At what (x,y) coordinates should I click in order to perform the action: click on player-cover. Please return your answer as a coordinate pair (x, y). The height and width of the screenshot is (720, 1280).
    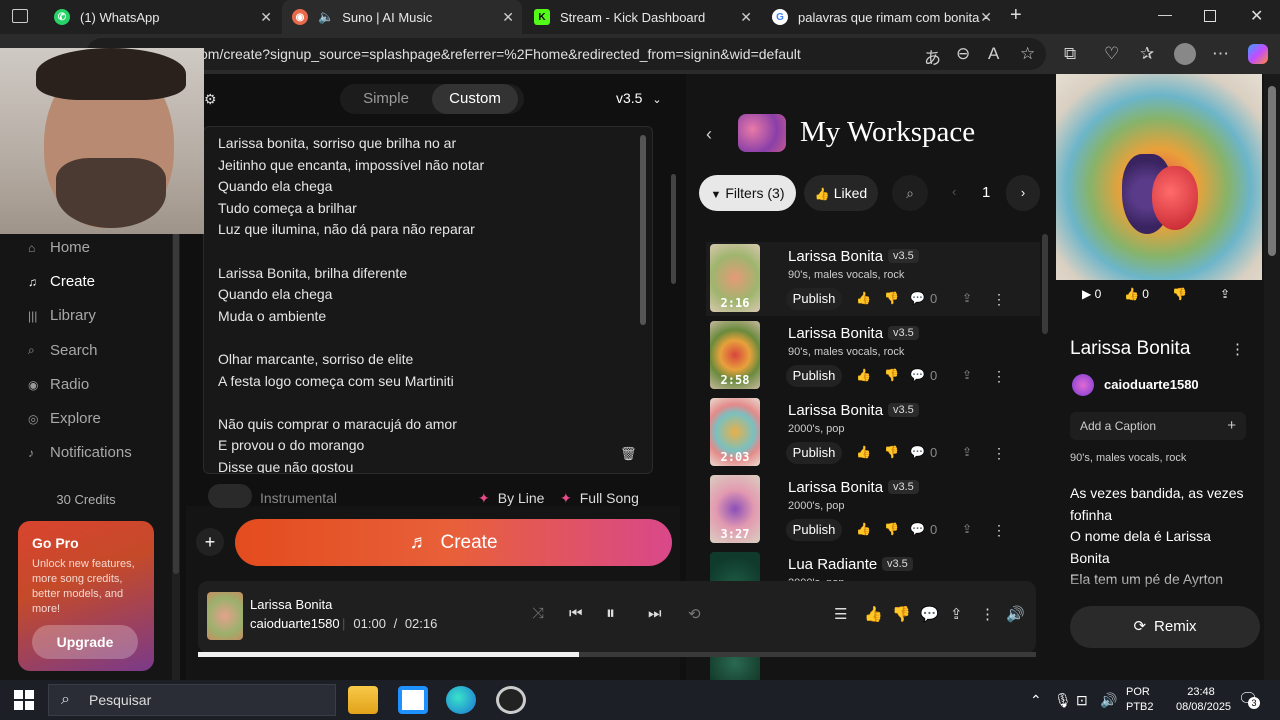
    Looking at the image, I should click on (225, 616).